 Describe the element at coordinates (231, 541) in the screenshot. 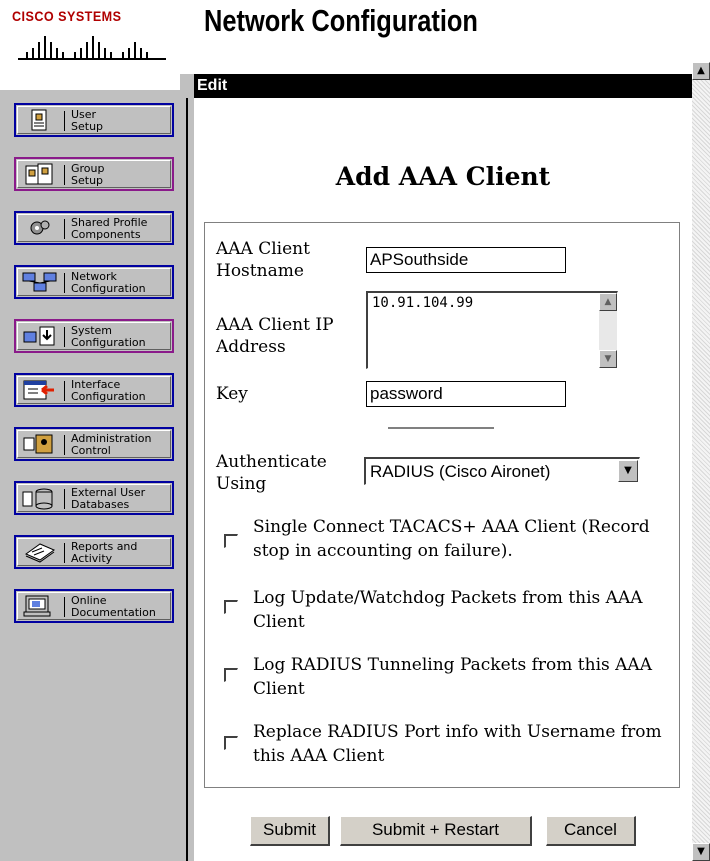

I see `single-connect-checkbox` at that location.